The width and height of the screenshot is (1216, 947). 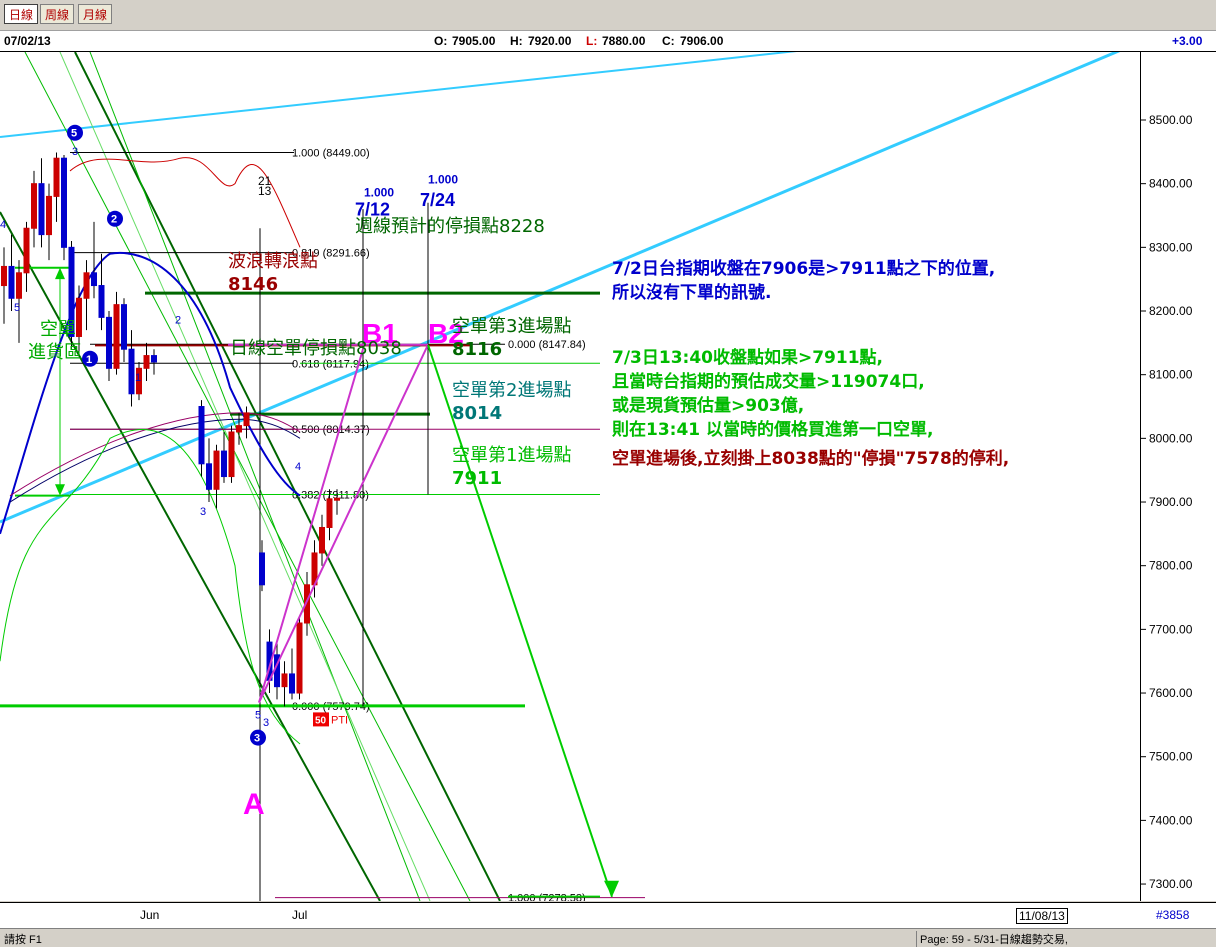 What do you see at coordinates (692, 293) in the screenshot?
I see `note-line-2: 所以沒有下單的訊號.` at bounding box center [692, 293].